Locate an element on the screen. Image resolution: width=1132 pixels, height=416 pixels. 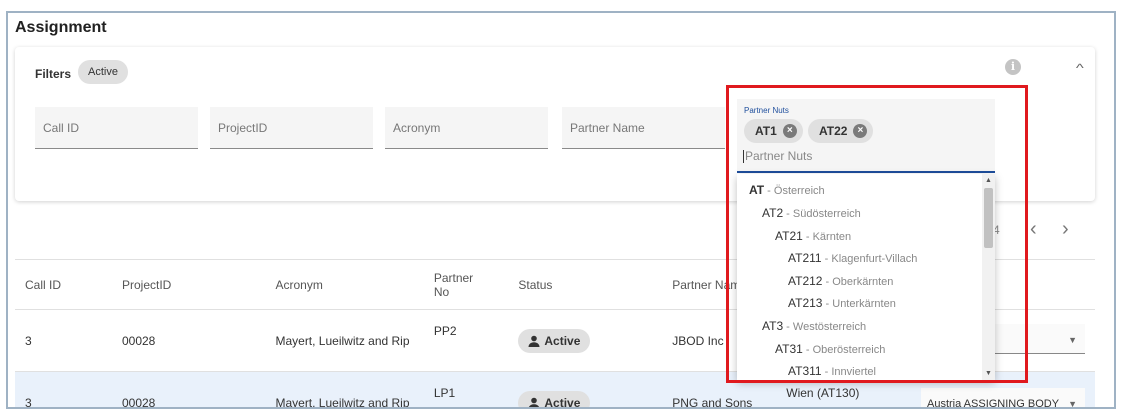
partner-nuts-select: Partner Nuts AT1 × AT22 × Partner Nuts is located at coordinates (866, 136).